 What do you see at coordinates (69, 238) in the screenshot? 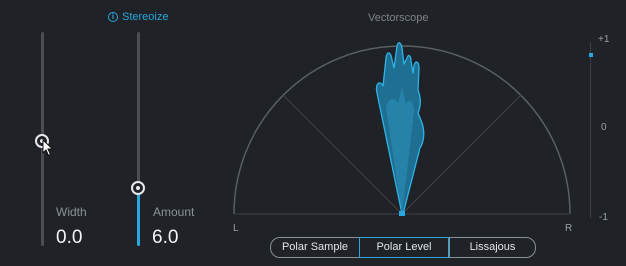
I see `width-value: 0.0` at bounding box center [69, 238].